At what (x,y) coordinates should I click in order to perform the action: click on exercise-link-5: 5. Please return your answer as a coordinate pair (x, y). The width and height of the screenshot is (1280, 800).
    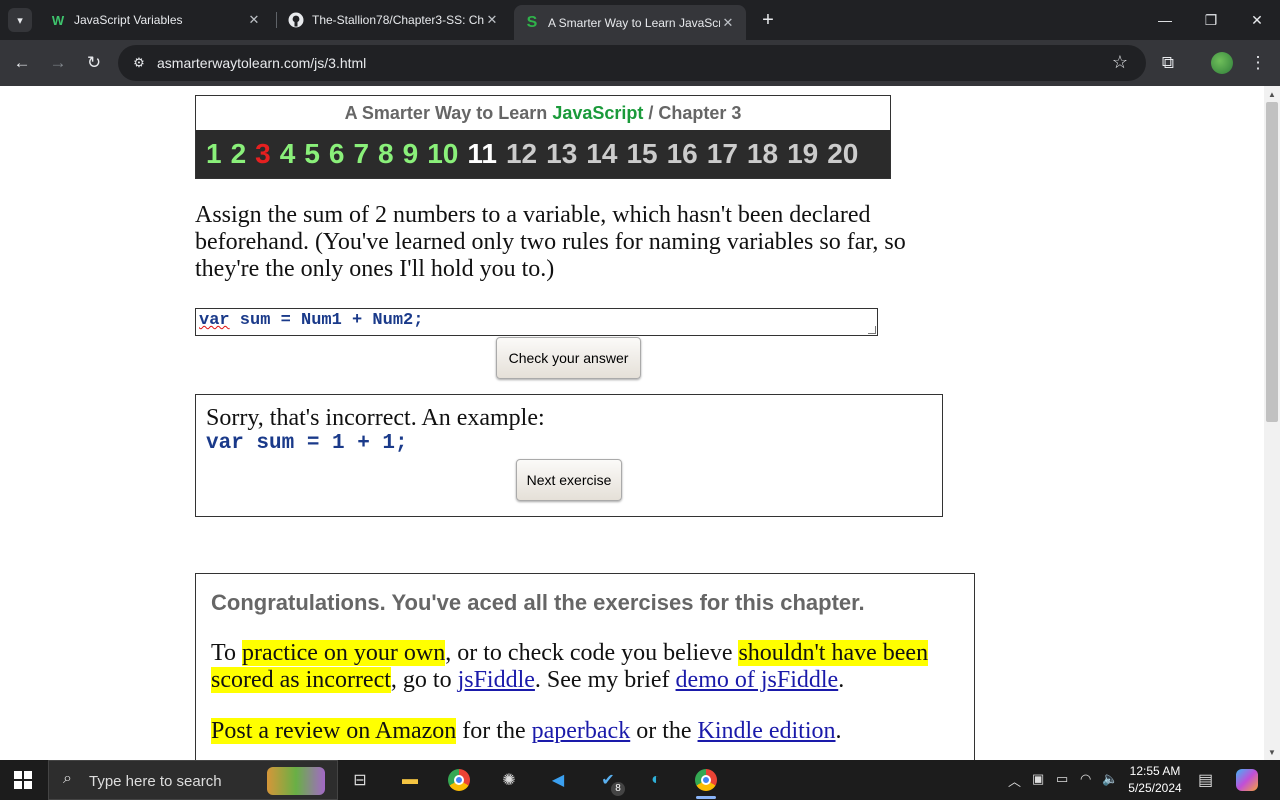
    Looking at the image, I should click on (312, 154).